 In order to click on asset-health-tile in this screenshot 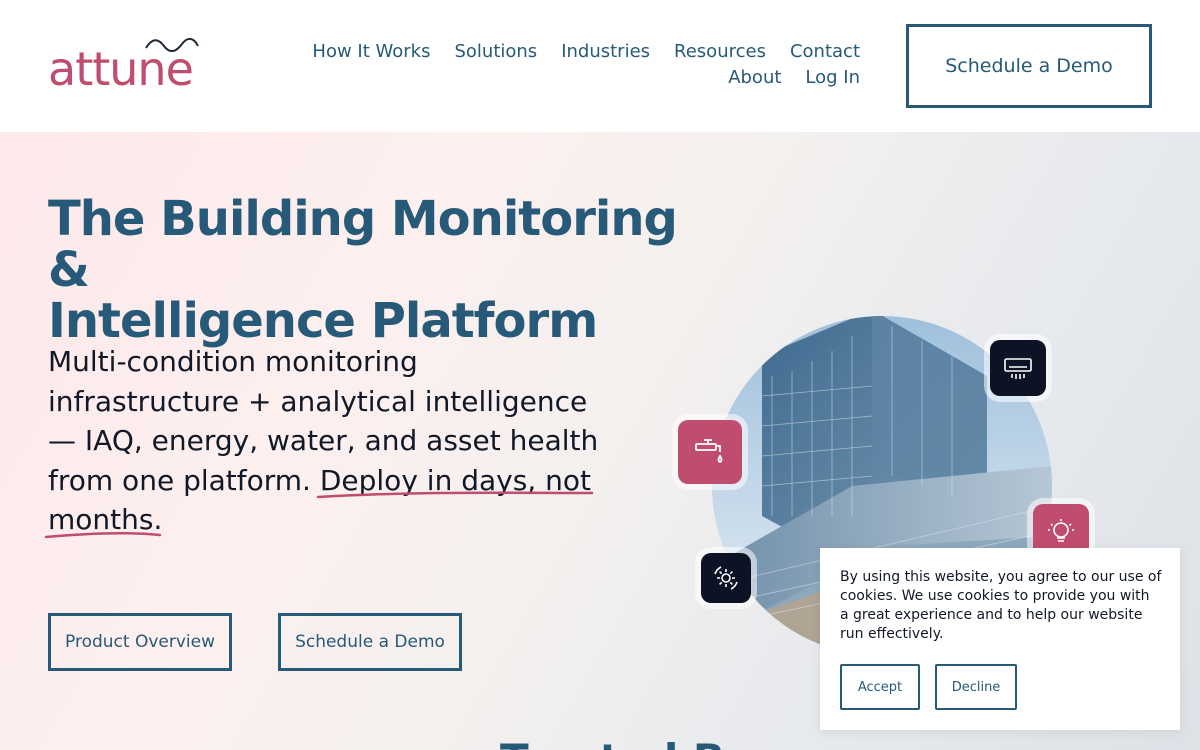, I will do `click(726, 578)`.